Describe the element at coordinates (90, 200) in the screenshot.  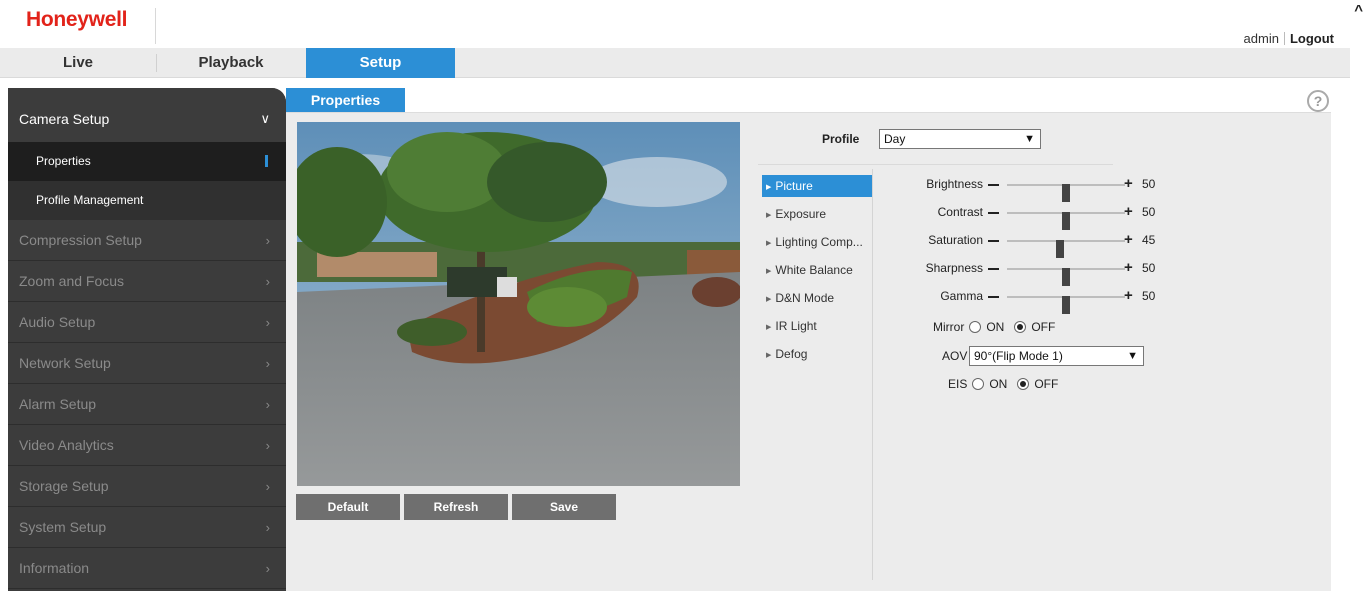
I see `sidebar-subitem-label: Profile Management` at that location.